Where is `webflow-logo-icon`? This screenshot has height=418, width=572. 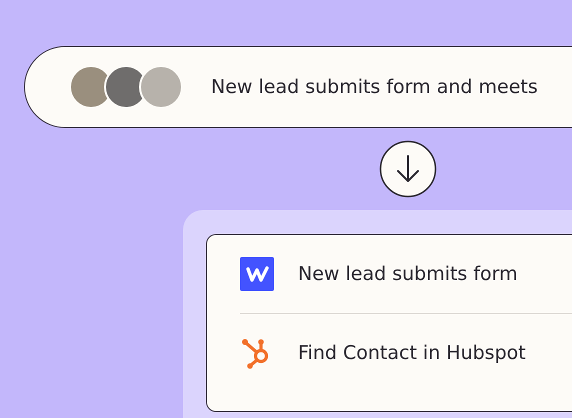 webflow-logo-icon is located at coordinates (257, 274).